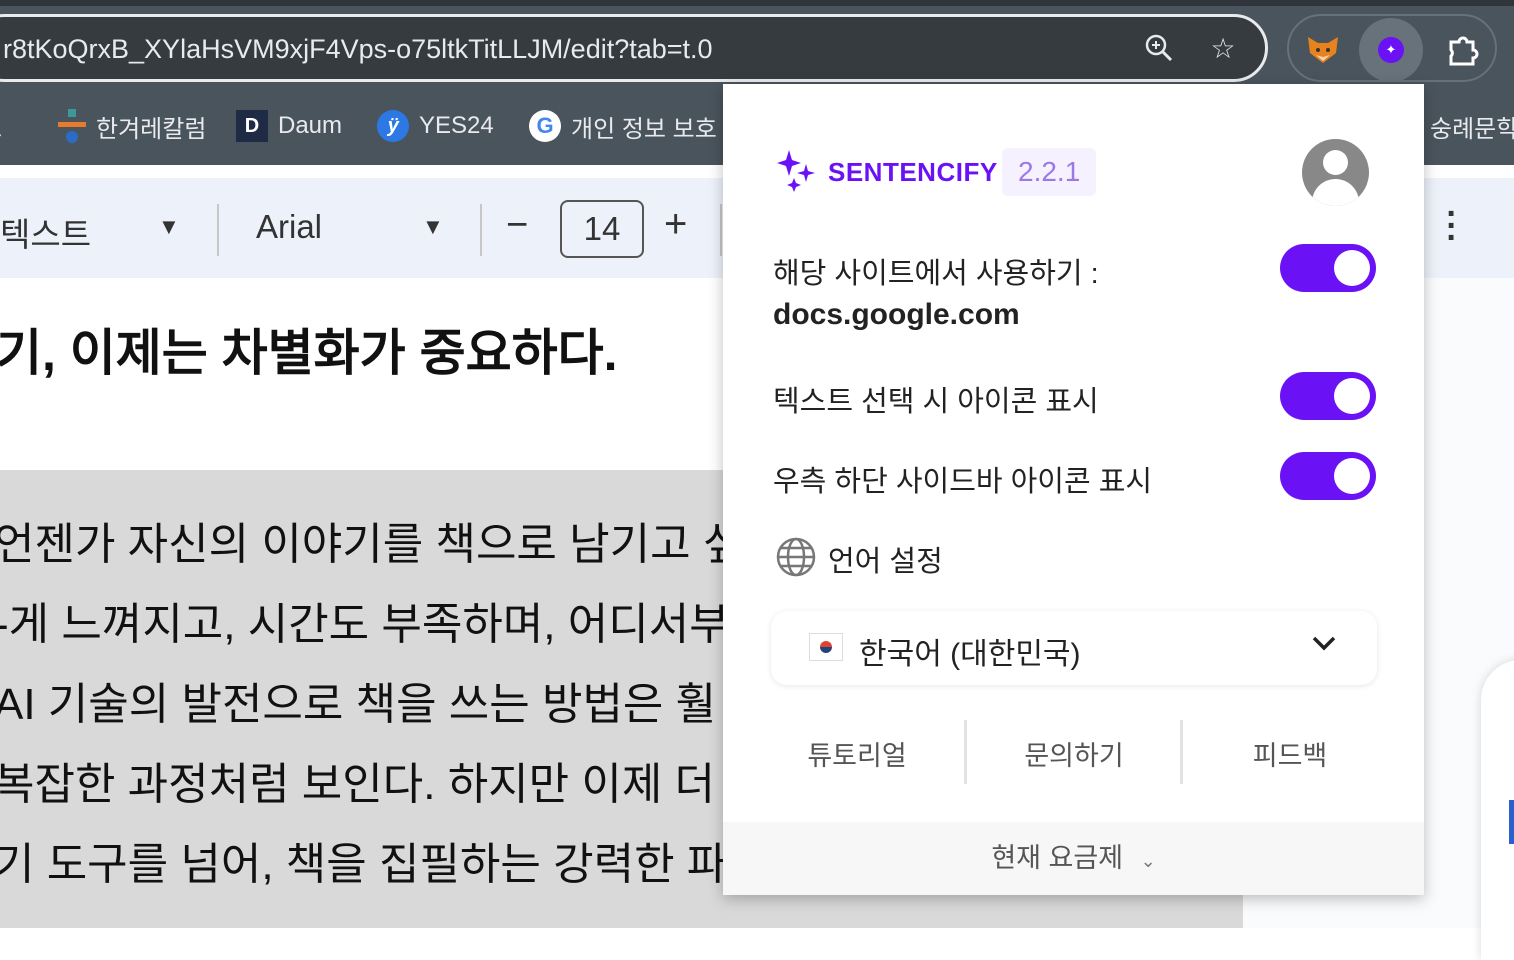 The height and width of the screenshot is (960, 1514). I want to click on yes24-icon: ÿ, so click(393, 126).